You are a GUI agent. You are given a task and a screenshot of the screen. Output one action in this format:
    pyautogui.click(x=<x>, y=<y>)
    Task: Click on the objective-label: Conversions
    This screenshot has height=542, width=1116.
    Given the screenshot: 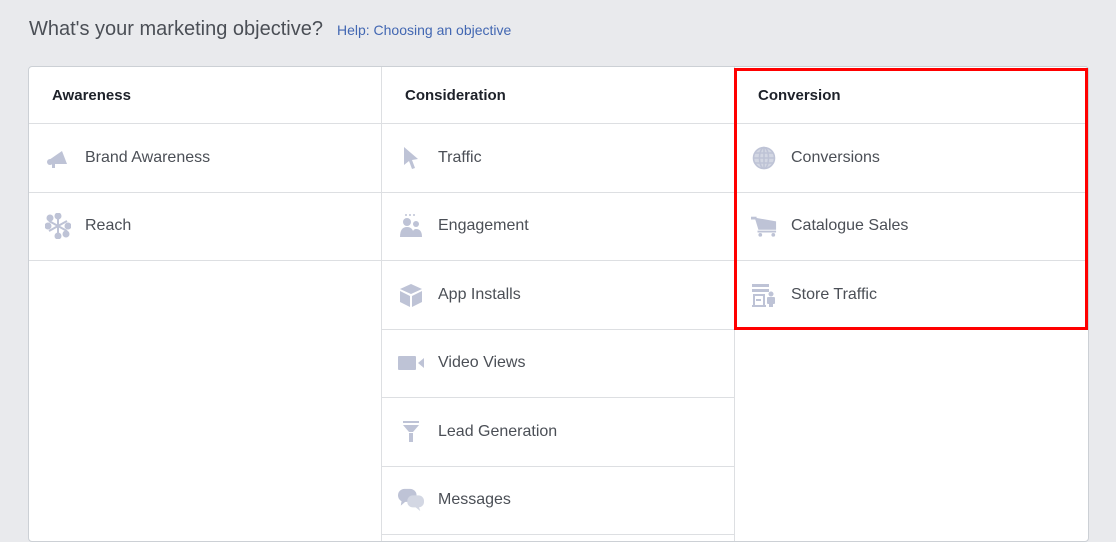 What is the action you would take?
    pyautogui.click(x=835, y=157)
    